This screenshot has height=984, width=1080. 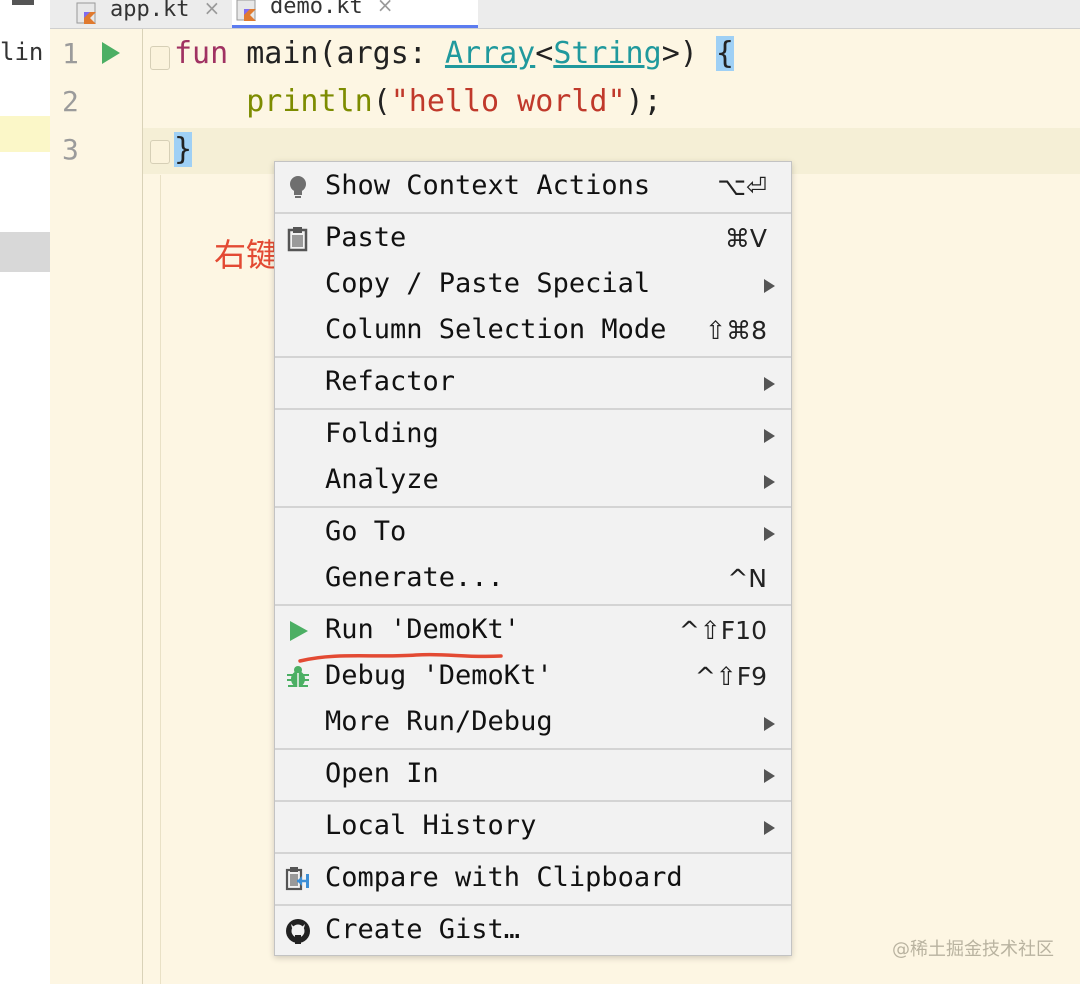 What do you see at coordinates (382, 773) in the screenshot?
I see `menu-item-label: Open In` at bounding box center [382, 773].